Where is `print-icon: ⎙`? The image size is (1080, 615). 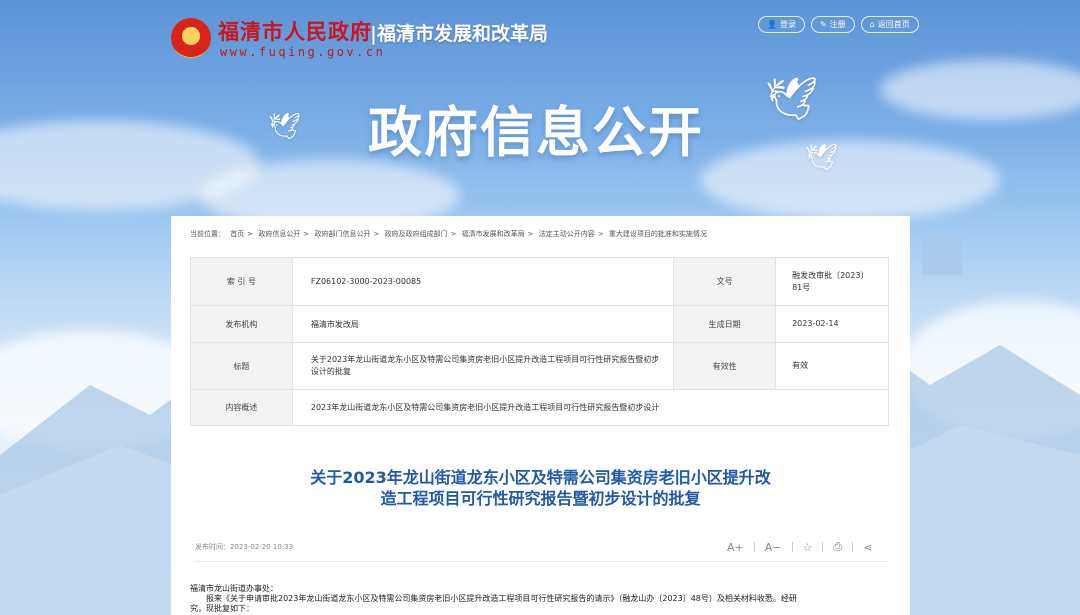
print-icon: ⎙ is located at coordinates (837, 547).